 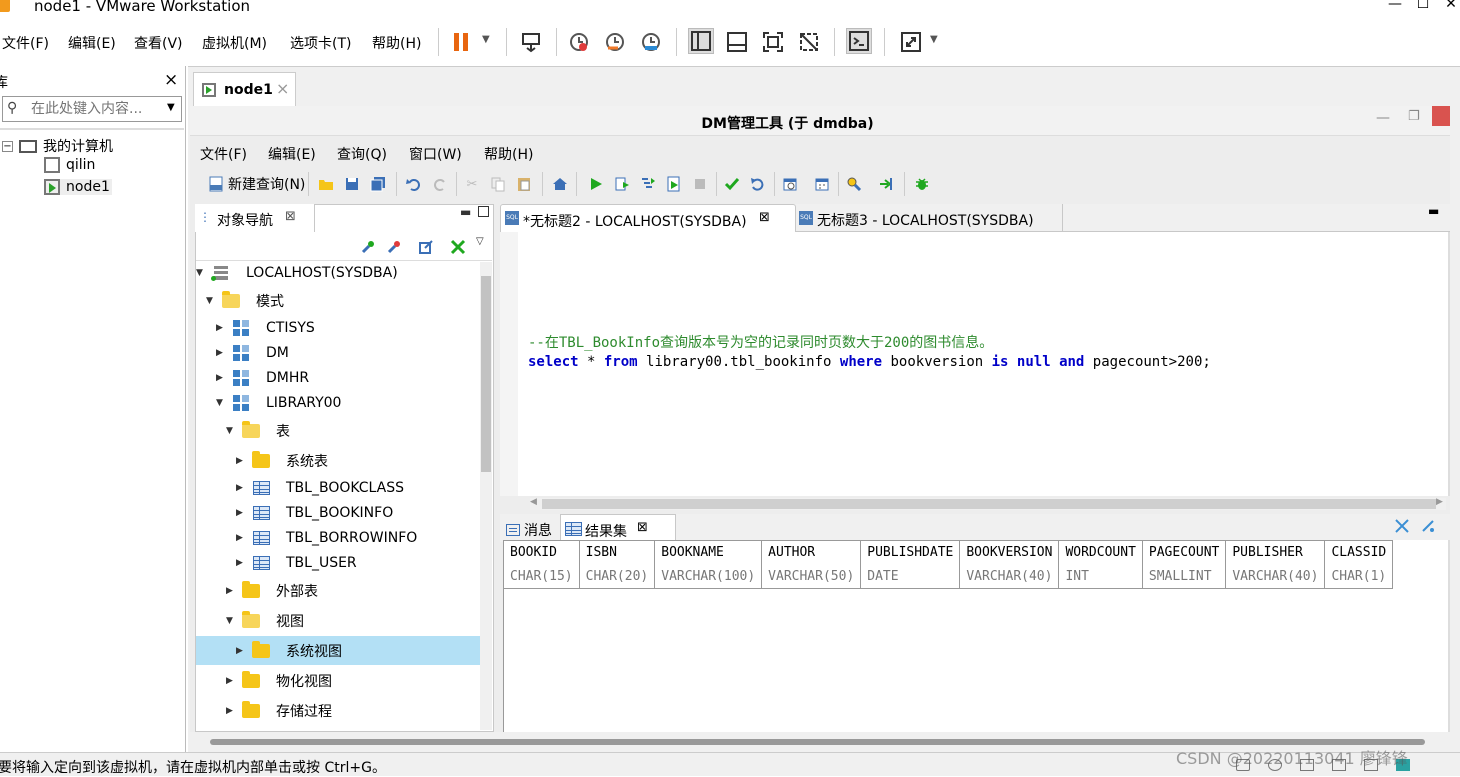 I want to click on tree-table-bookinfo: ▶ TBL_BOOKINFO, so click(x=314, y=513).